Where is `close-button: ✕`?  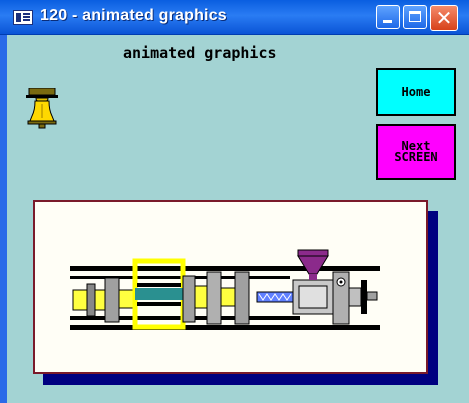 close-button: ✕ is located at coordinates (444, 18).